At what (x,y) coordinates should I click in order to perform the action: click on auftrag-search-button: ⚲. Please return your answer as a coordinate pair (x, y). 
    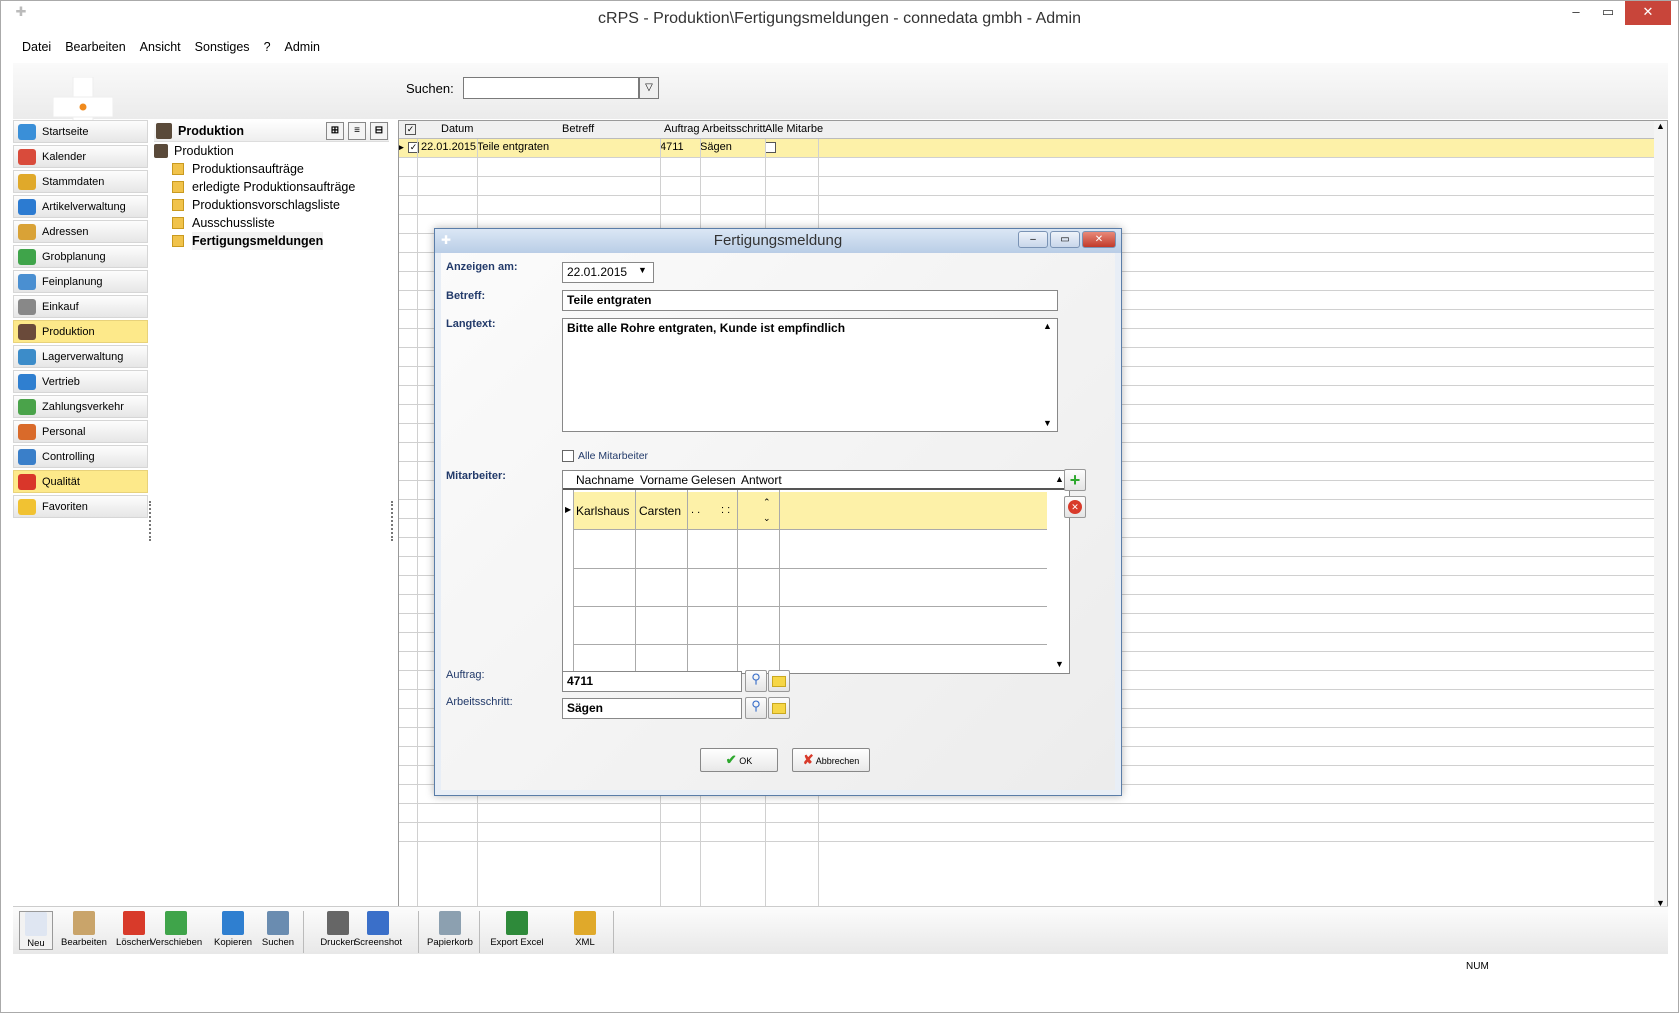
    Looking at the image, I should click on (756, 681).